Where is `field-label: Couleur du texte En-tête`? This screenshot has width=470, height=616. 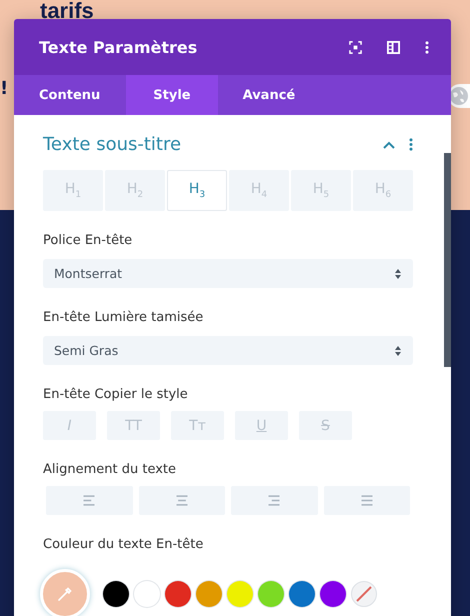
field-label: Couleur du texte En-tête is located at coordinates (123, 545).